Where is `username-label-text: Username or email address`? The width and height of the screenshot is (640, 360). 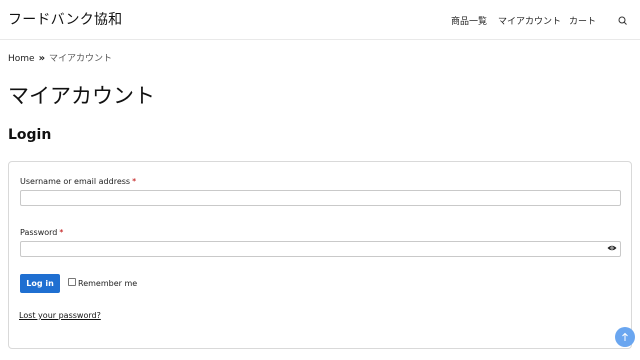
username-label-text: Username or email address is located at coordinates (75, 181).